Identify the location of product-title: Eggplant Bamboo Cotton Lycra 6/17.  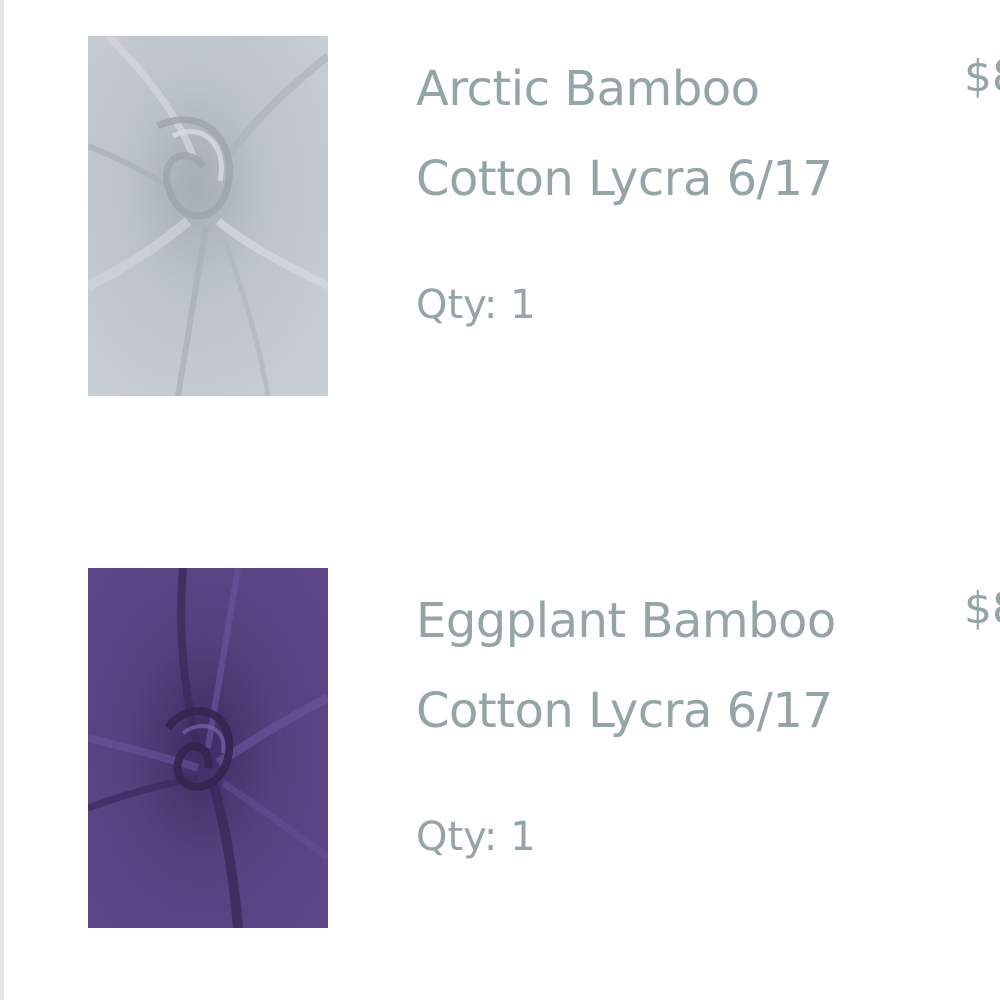
(676, 666).